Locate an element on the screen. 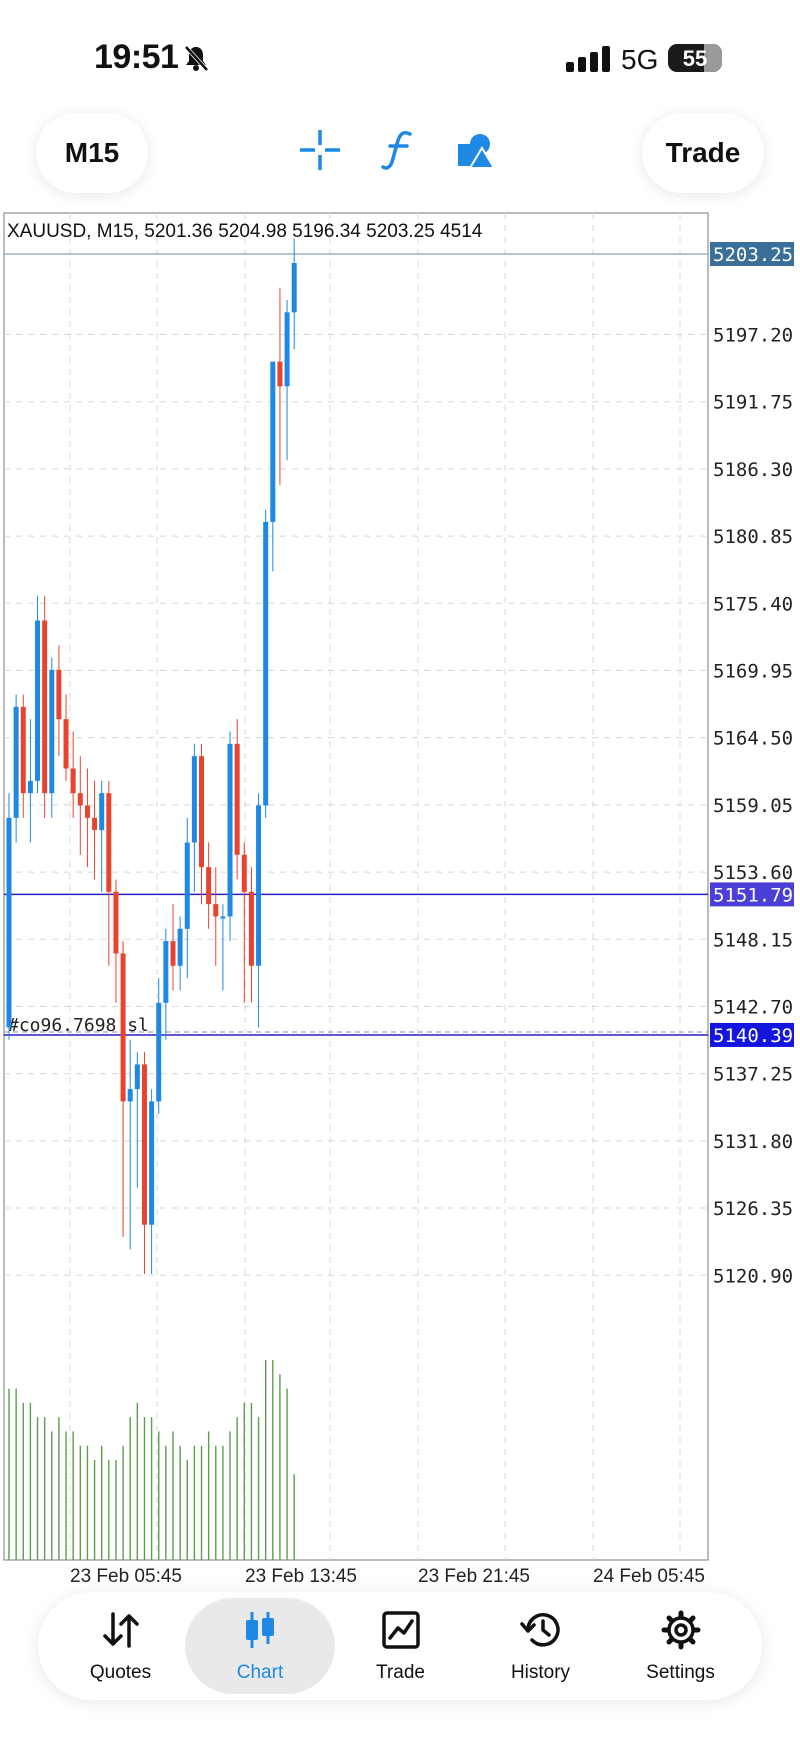 This screenshot has width=800, height=1739. history-clock-icon is located at coordinates (539, 1630).